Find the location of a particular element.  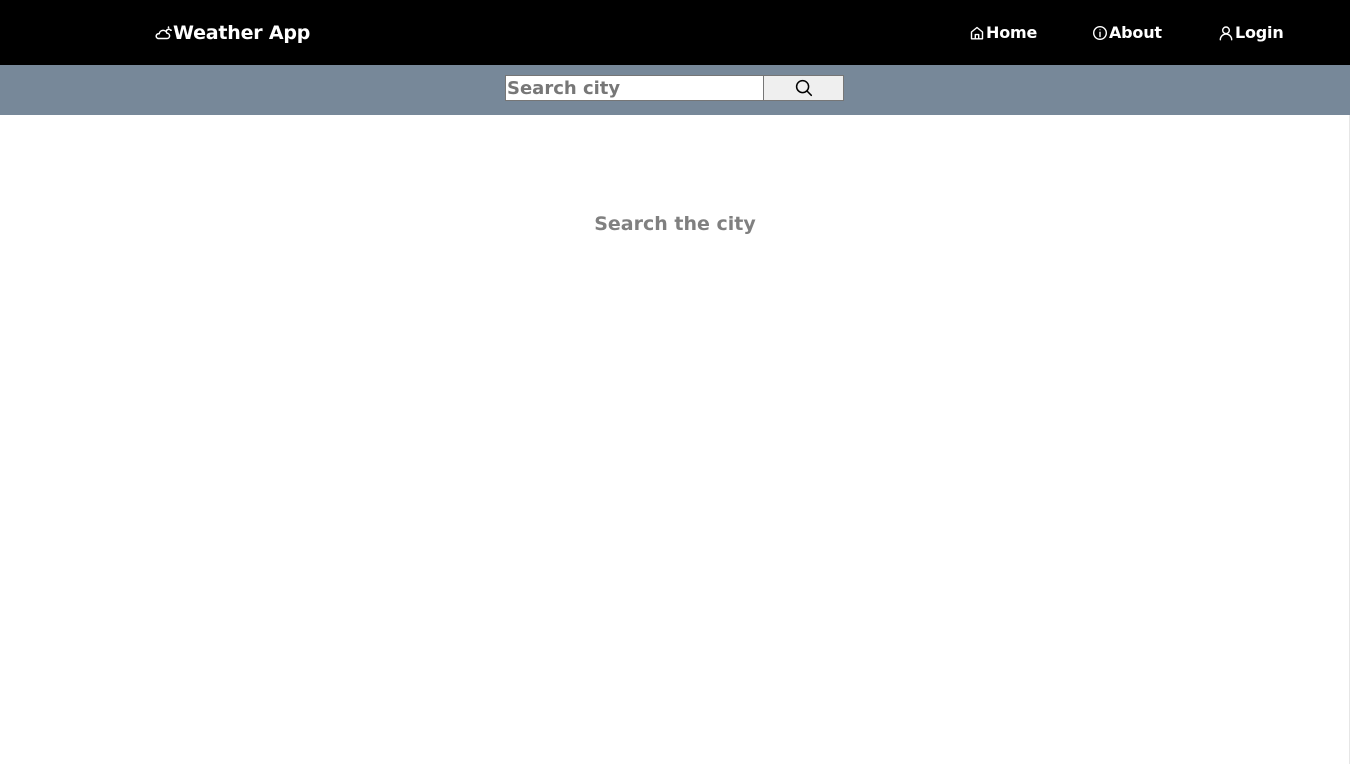

brand-link: Weather App is located at coordinates (232, 32).